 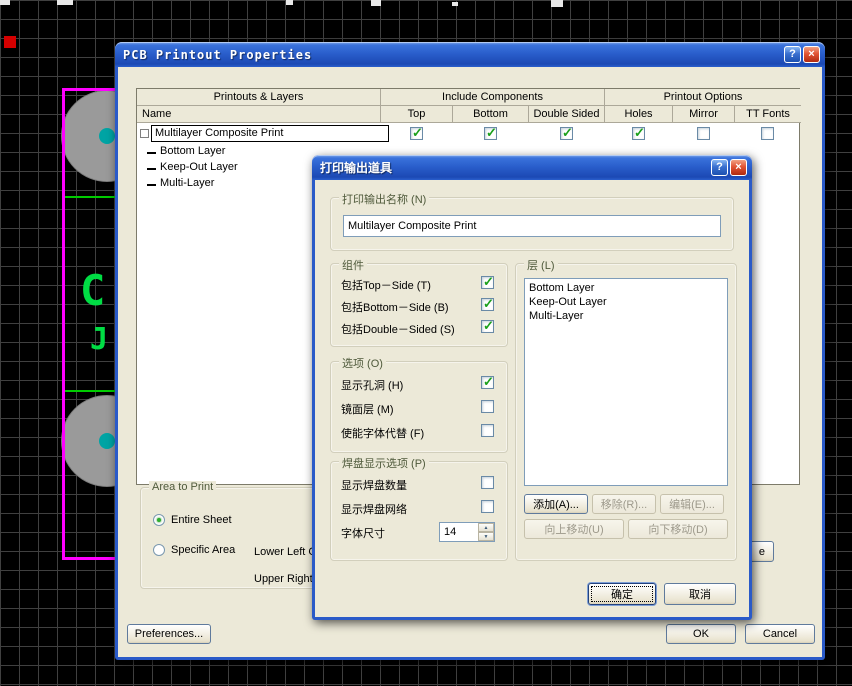 What do you see at coordinates (386, 286) in the screenshot?
I see `include-top-side-label: 包括Top－Side (T)` at bounding box center [386, 286].